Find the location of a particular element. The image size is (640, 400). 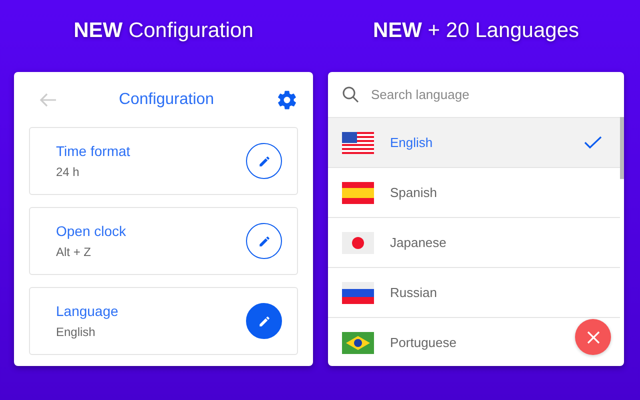

checkmark-icon is located at coordinates (593, 142).